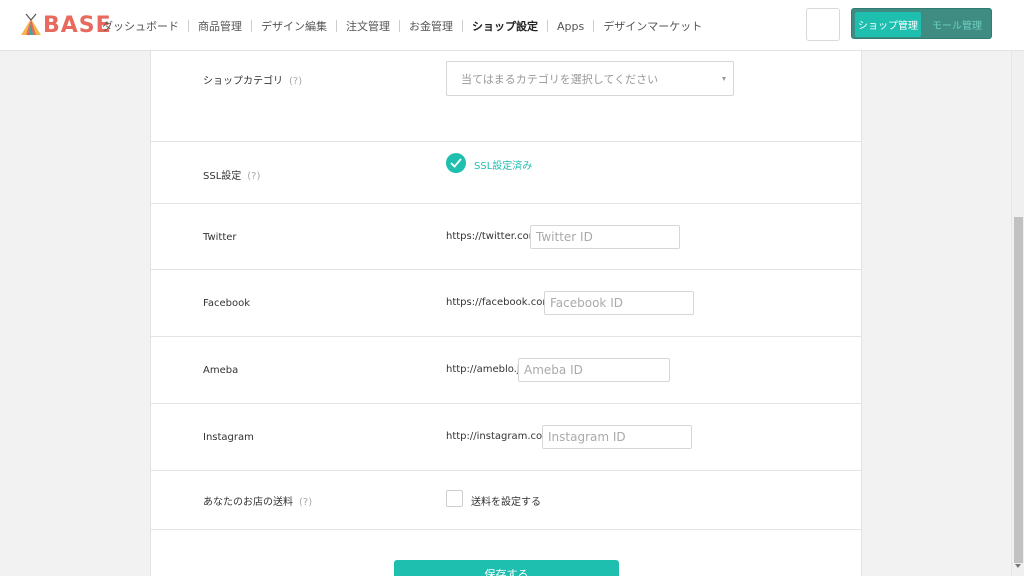  What do you see at coordinates (506, 568) in the screenshot?
I see `save-button: 保存する` at bounding box center [506, 568].